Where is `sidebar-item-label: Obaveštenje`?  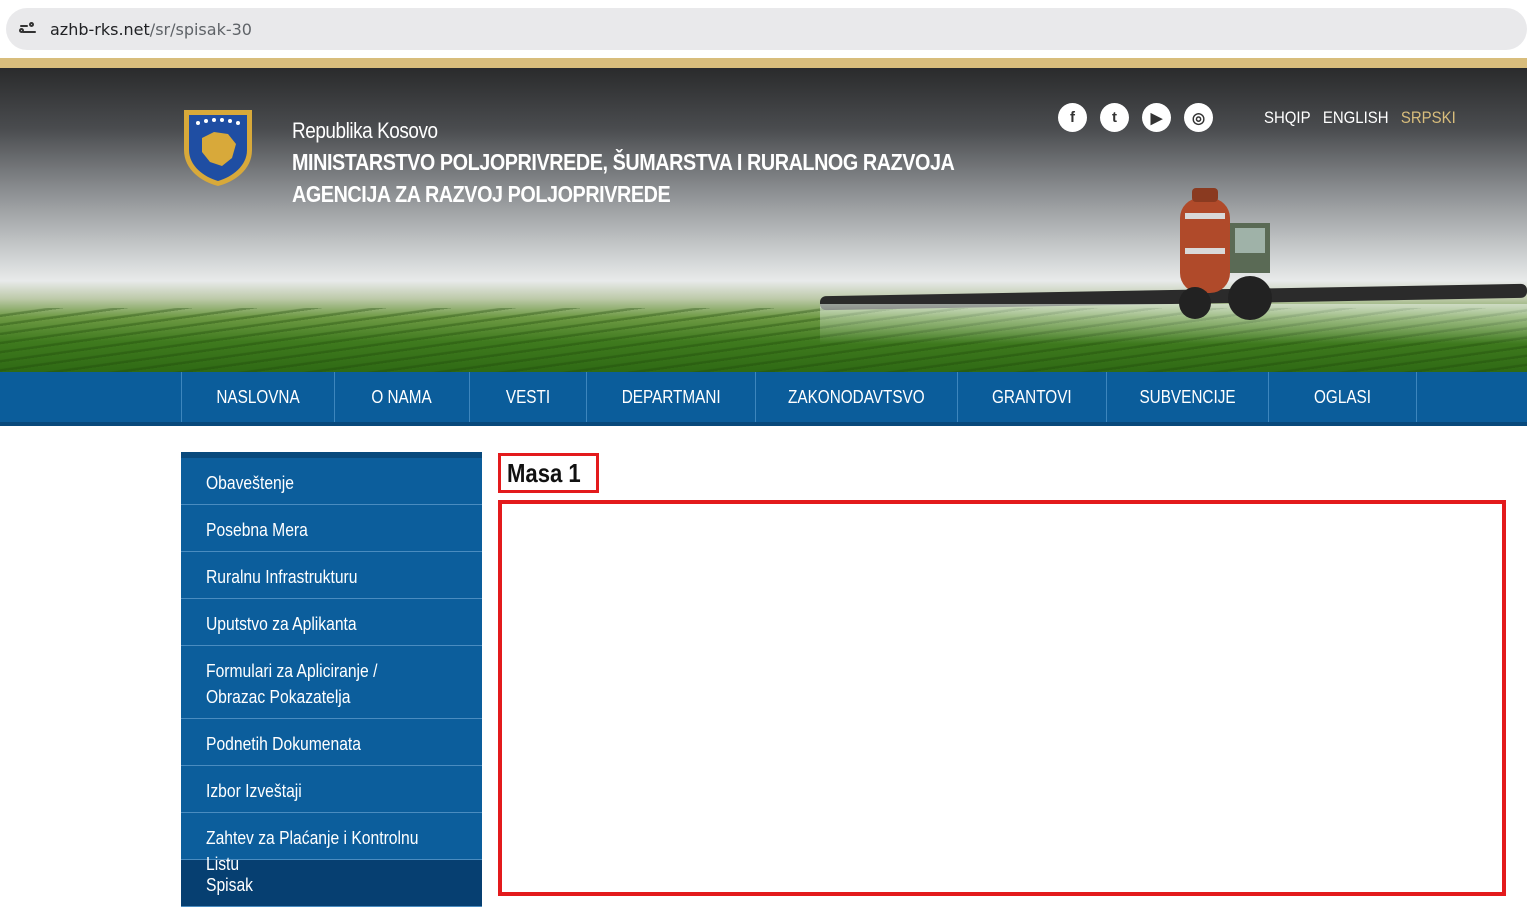 sidebar-item-label: Obaveštenje is located at coordinates (250, 483).